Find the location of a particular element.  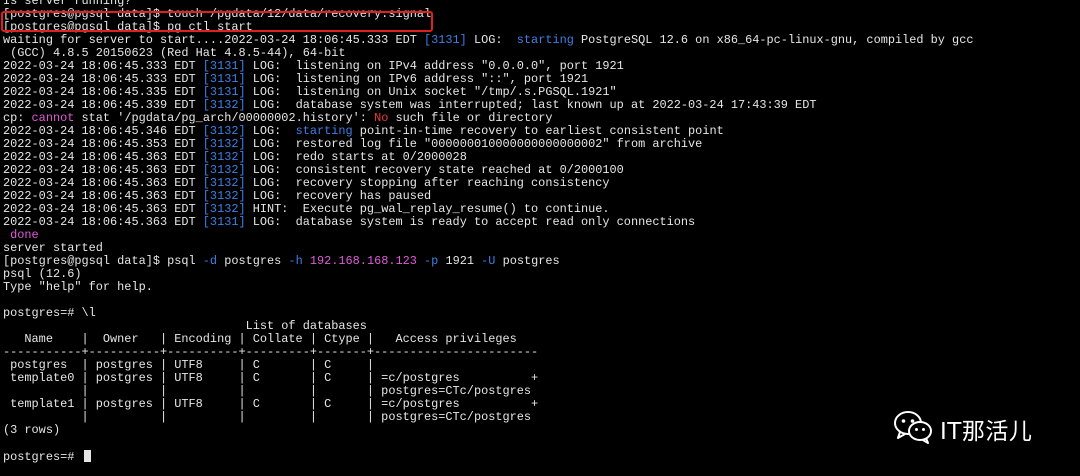

terminal-text-segment: postgres | postgres | UTF8 | C | C | is located at coordinates (189, 365).